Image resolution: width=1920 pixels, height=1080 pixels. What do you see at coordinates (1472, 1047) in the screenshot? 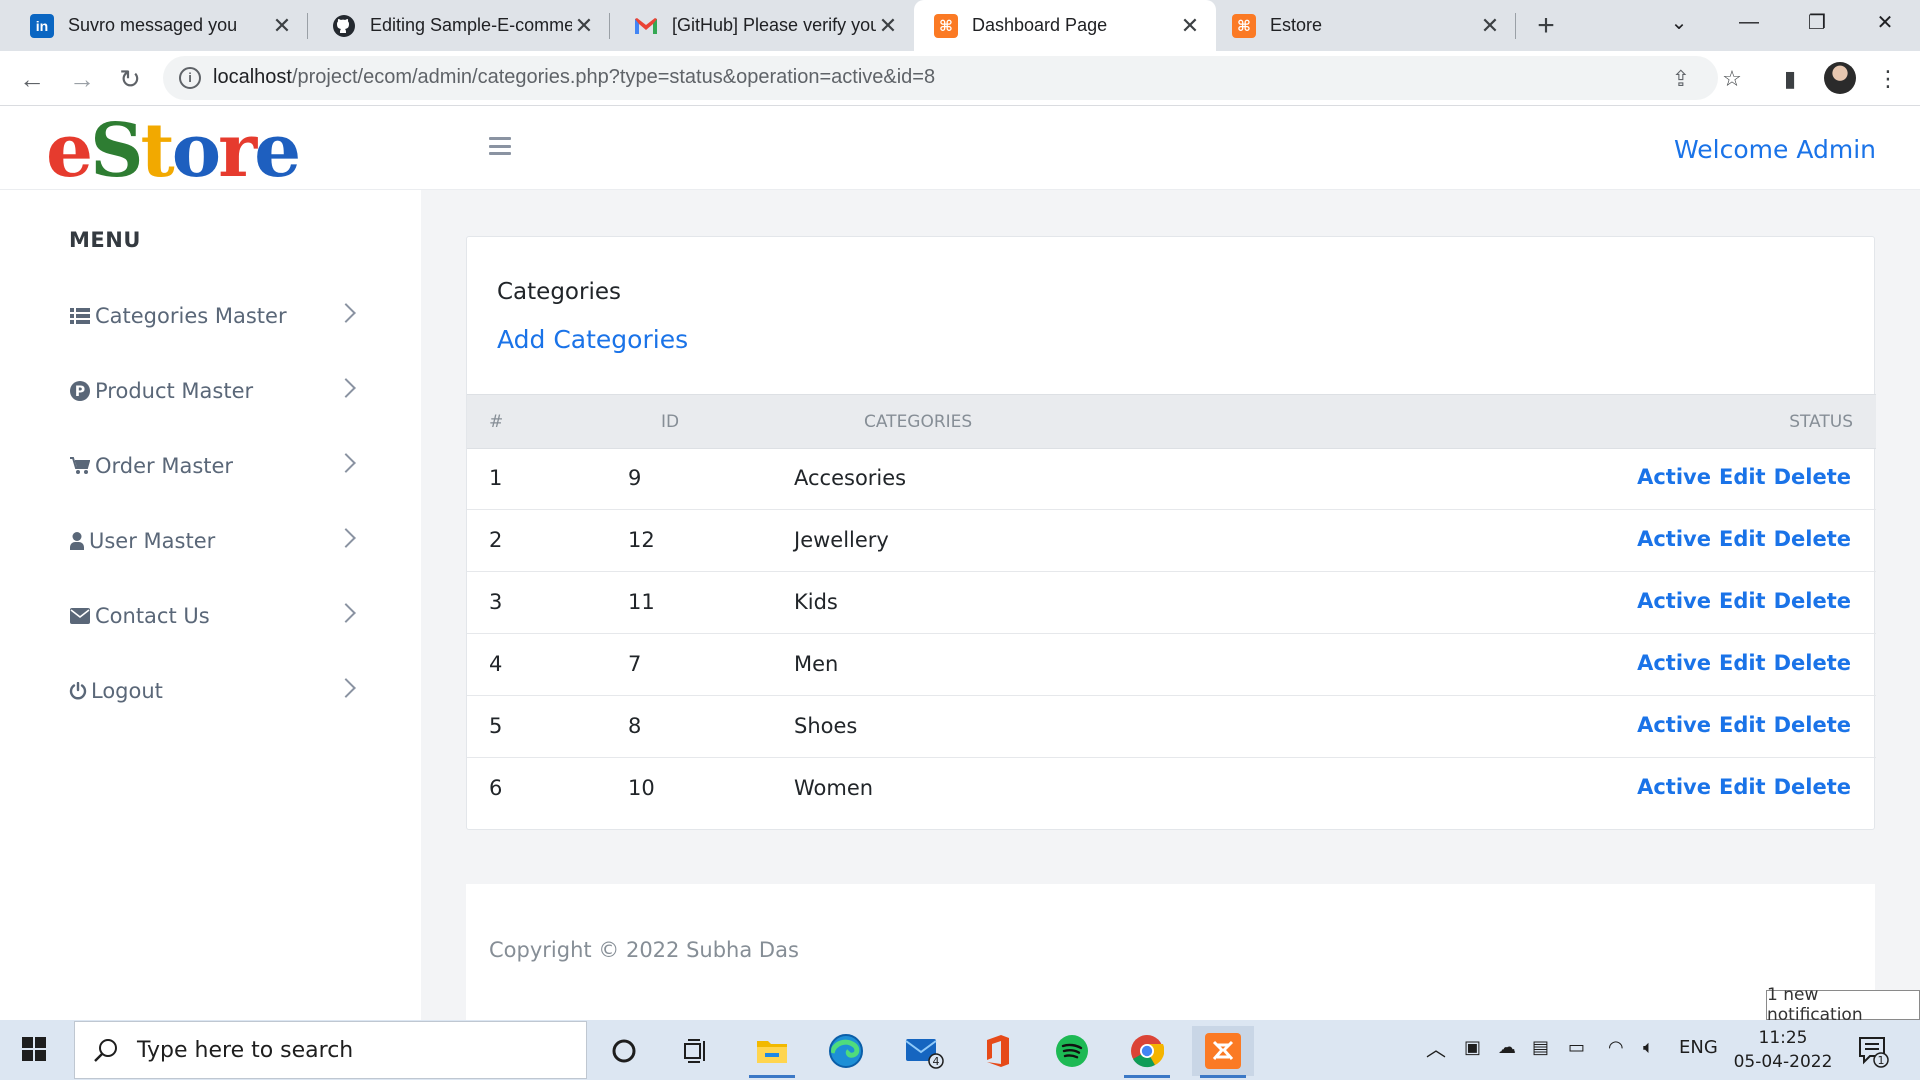
I see `meet-now-icon: ▣` at bounding box center [1472, 1047].